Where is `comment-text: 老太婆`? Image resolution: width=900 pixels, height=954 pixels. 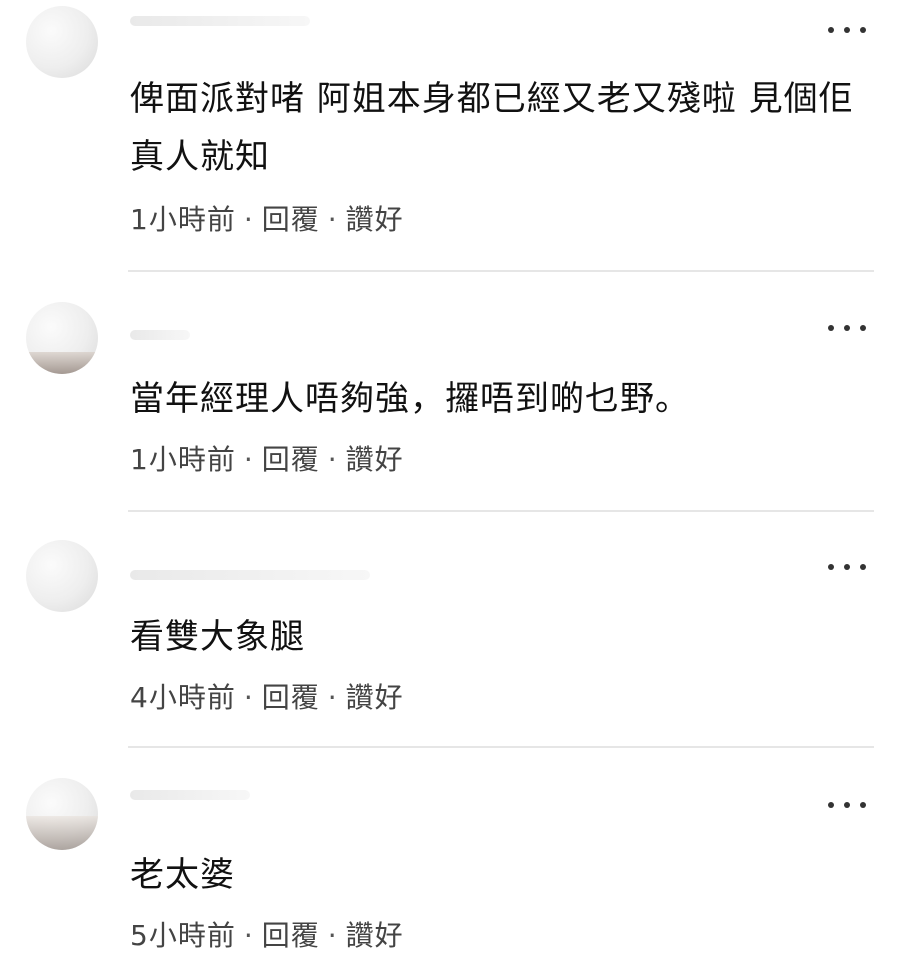
comment-text: 老太婆 is located at coordinates (182, 875).